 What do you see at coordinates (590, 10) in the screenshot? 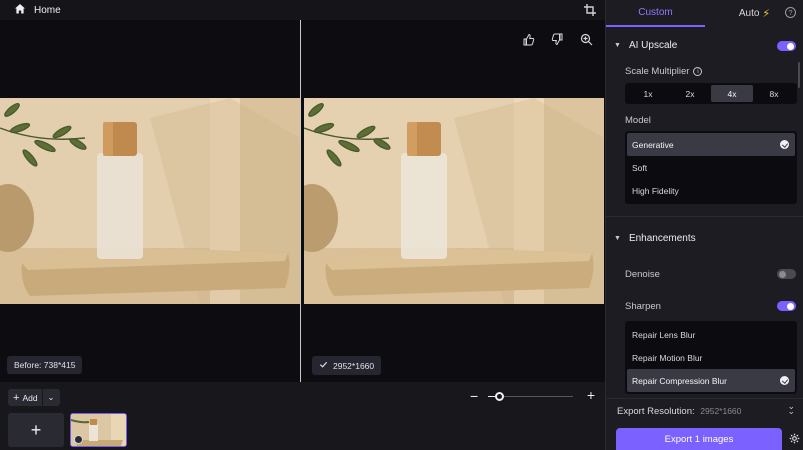
I see `crop-icon` at bounding box center [590, 10].